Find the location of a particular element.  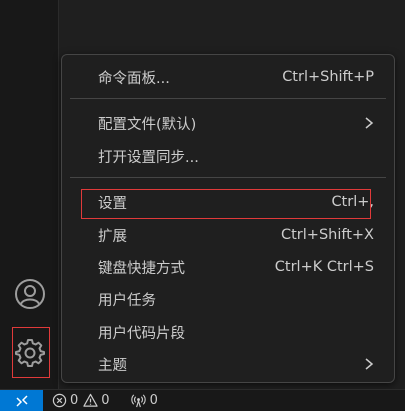

broadcast-icon is located at coordinates (138, 401).